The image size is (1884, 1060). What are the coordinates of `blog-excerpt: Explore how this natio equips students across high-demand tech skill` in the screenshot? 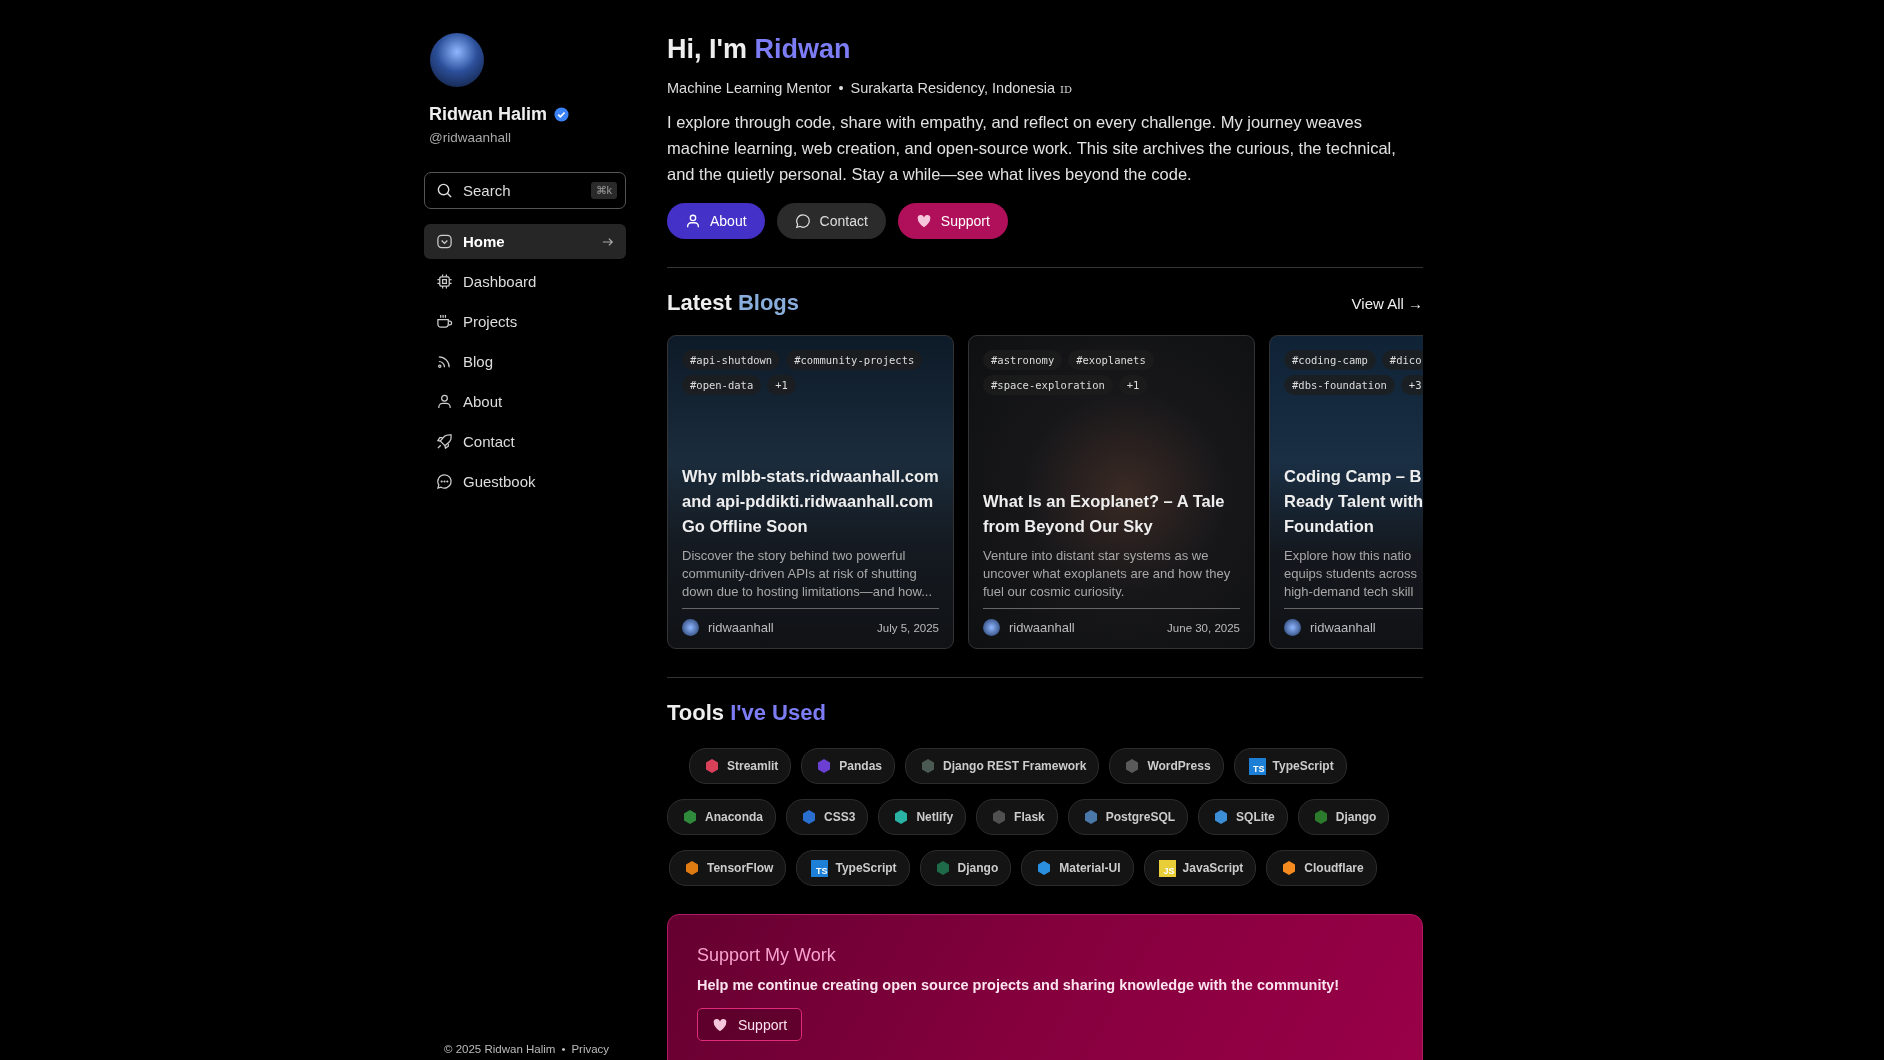 It's located at (1351, 574).